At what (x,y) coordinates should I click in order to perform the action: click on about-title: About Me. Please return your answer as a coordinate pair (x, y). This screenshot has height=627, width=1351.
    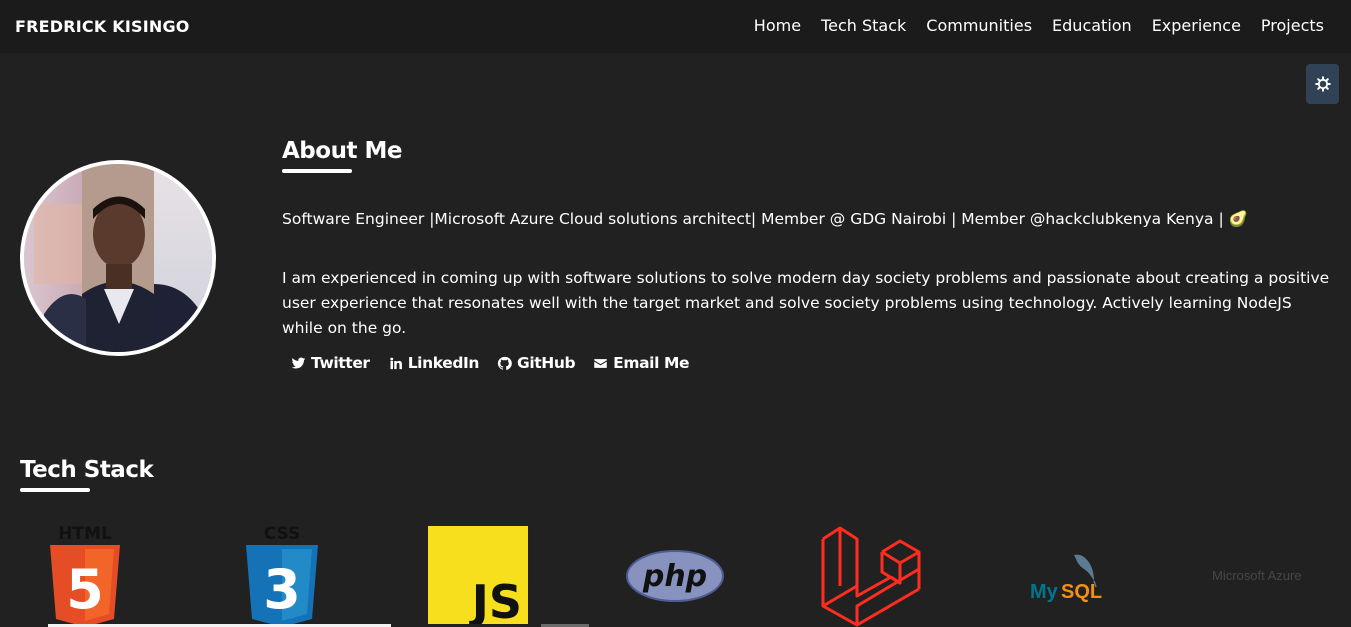
    Looking at the image, I should click on (342, 151).